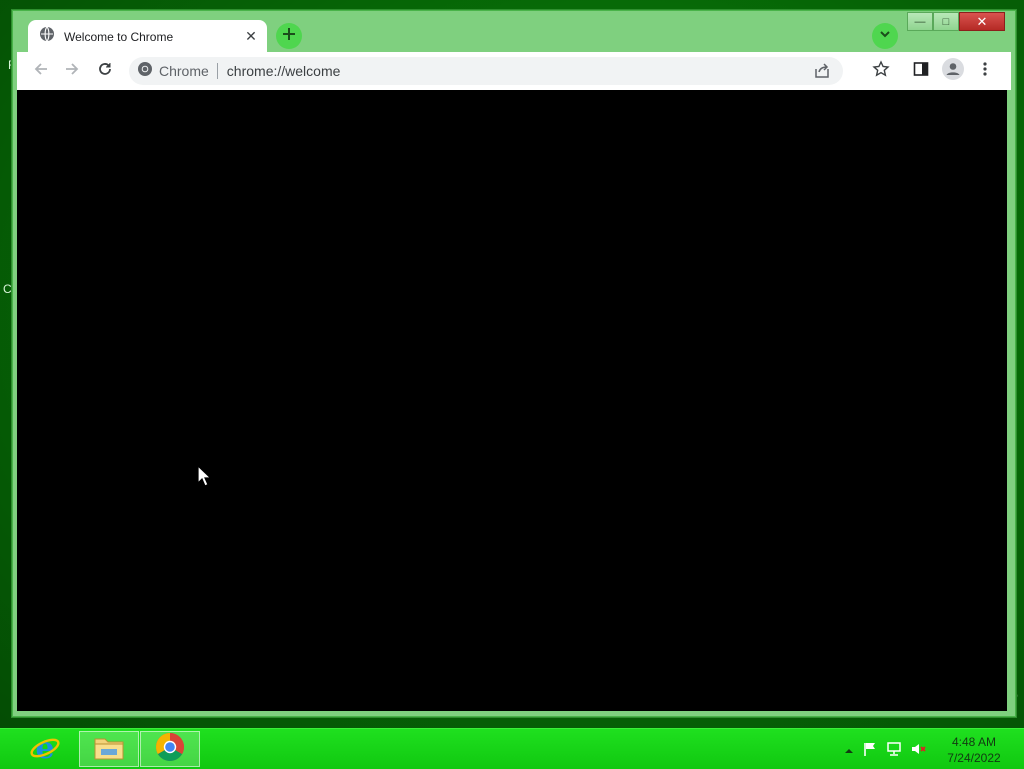  I want to click on close-window-button: ✕, so click(982, 21).